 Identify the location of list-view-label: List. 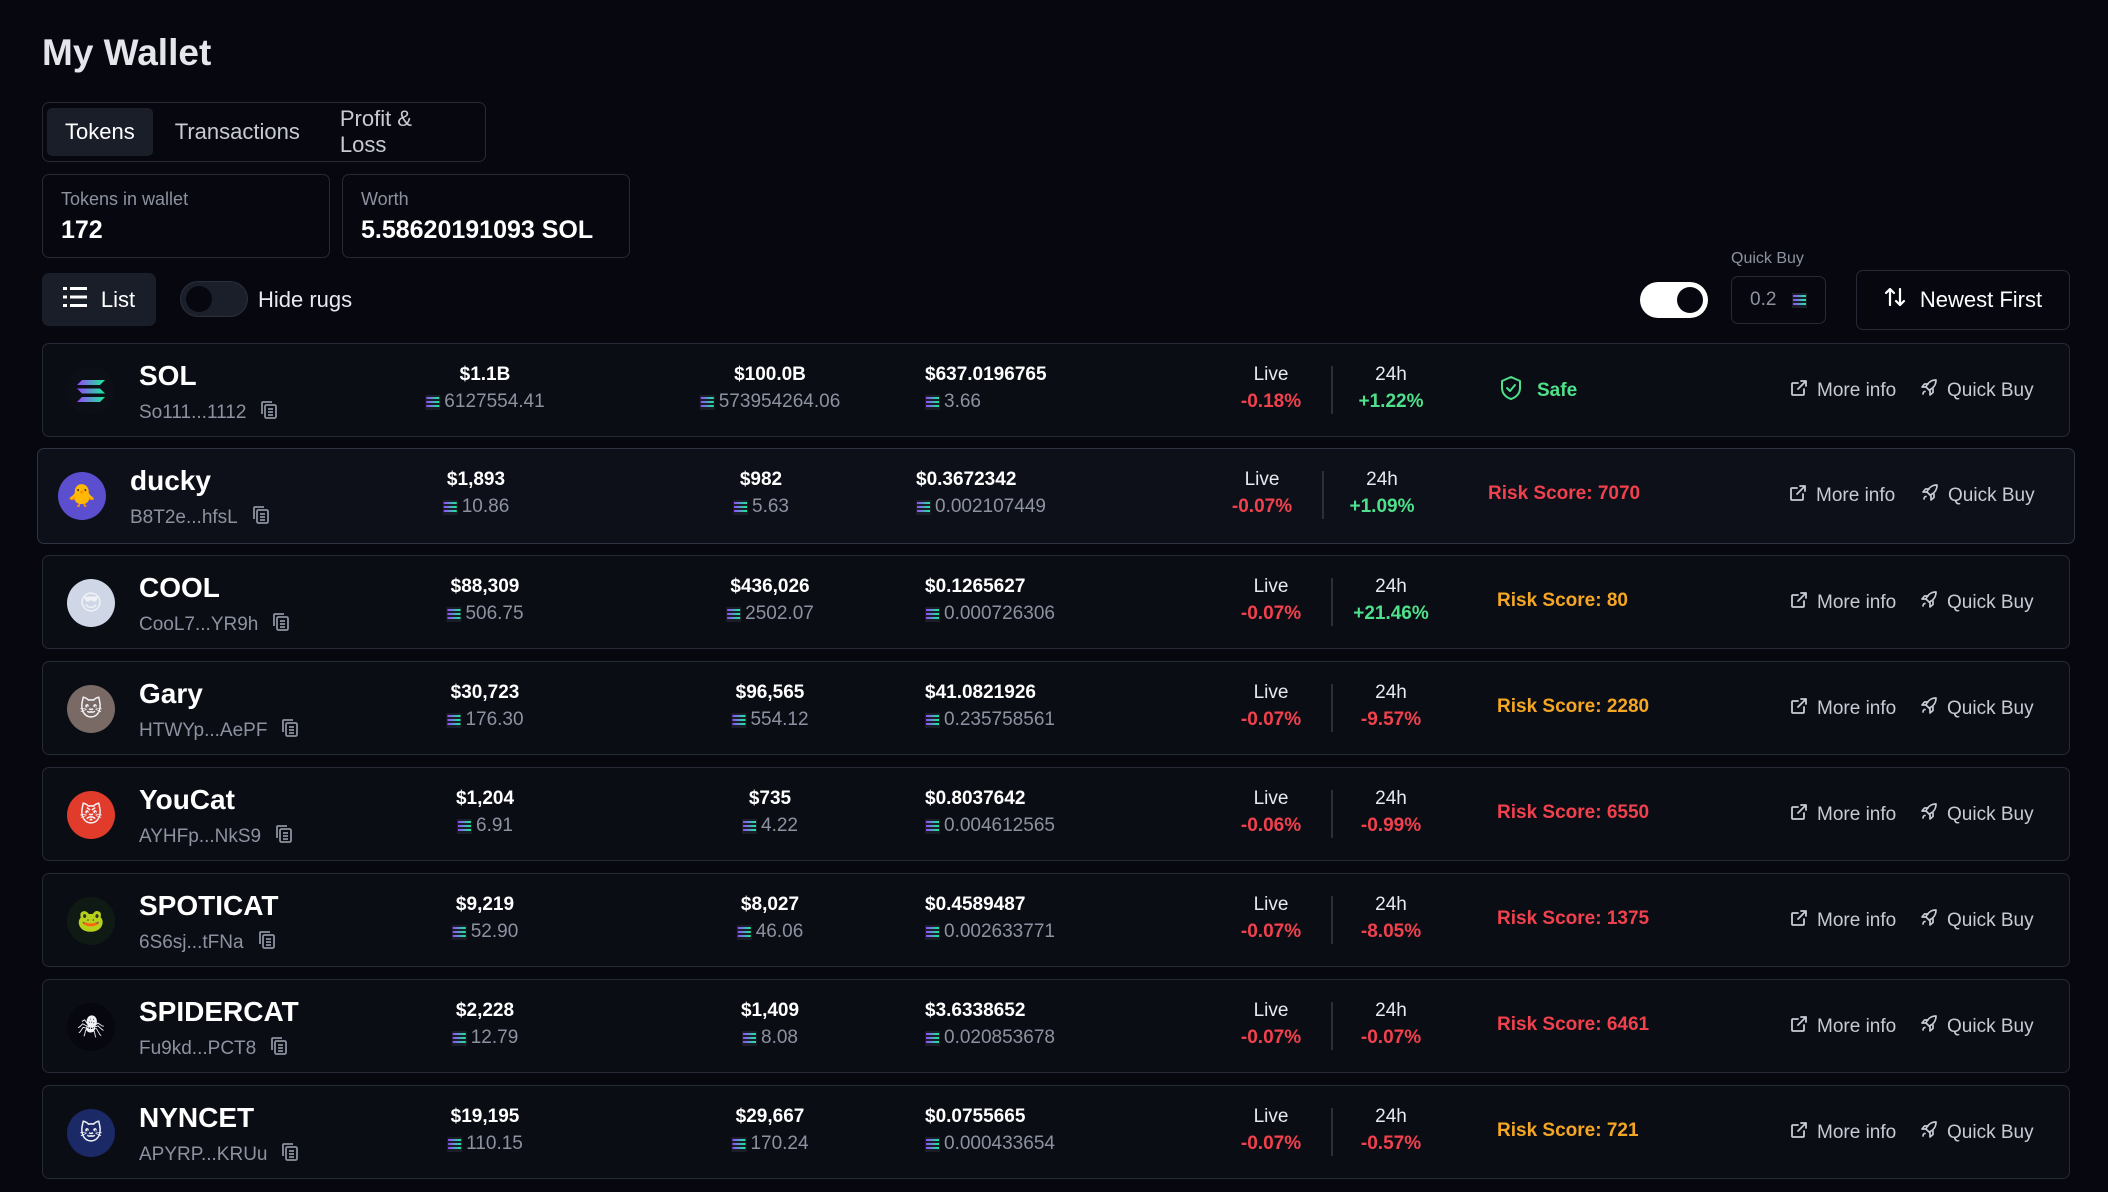
(118, 299).